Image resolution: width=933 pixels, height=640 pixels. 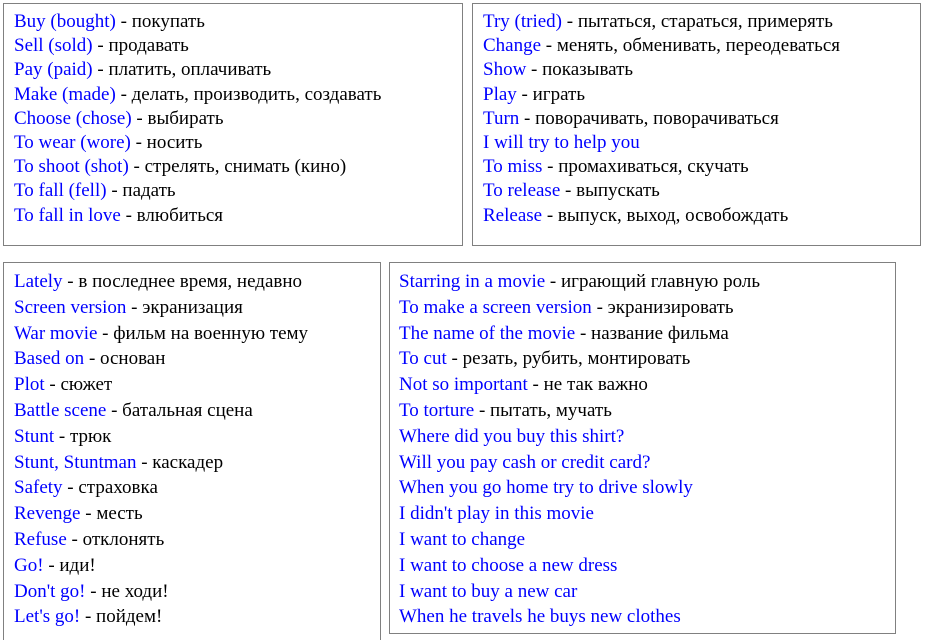 What do you see at coordinates (47, 617) in the screenshot?
I see `english-term: Let's go!` at bounding box center [47, 617].